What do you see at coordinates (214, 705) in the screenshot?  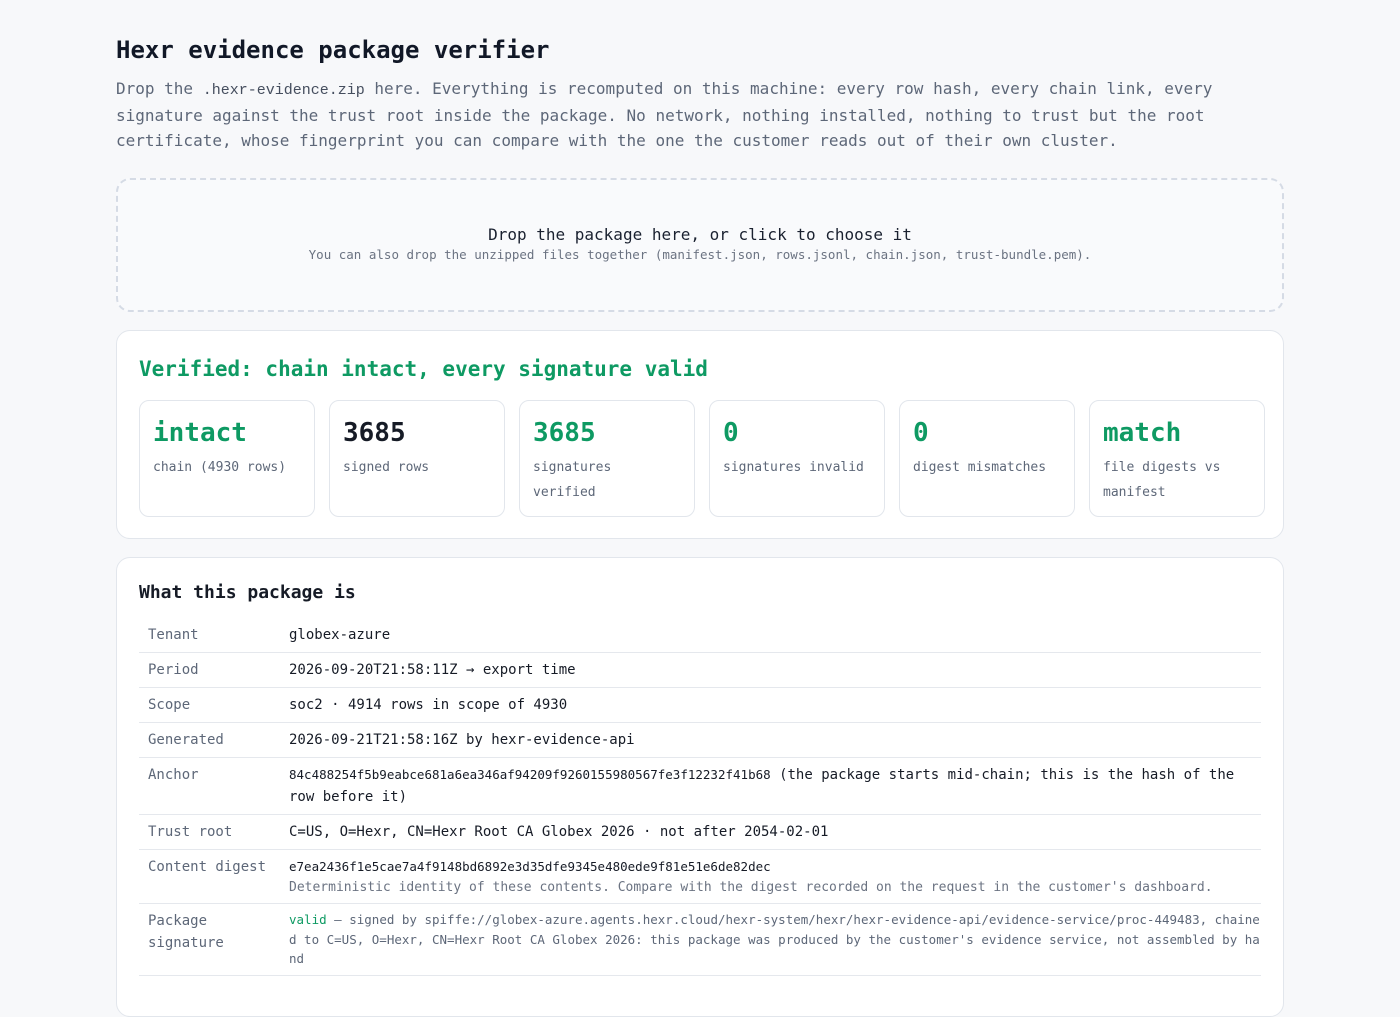 I see `row-key: Scope` at bounding box center [214, 705].